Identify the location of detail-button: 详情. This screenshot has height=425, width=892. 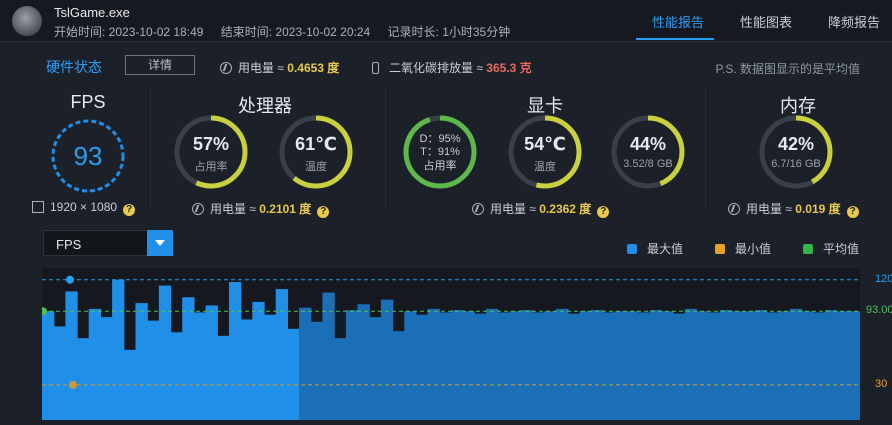
(160, 65).